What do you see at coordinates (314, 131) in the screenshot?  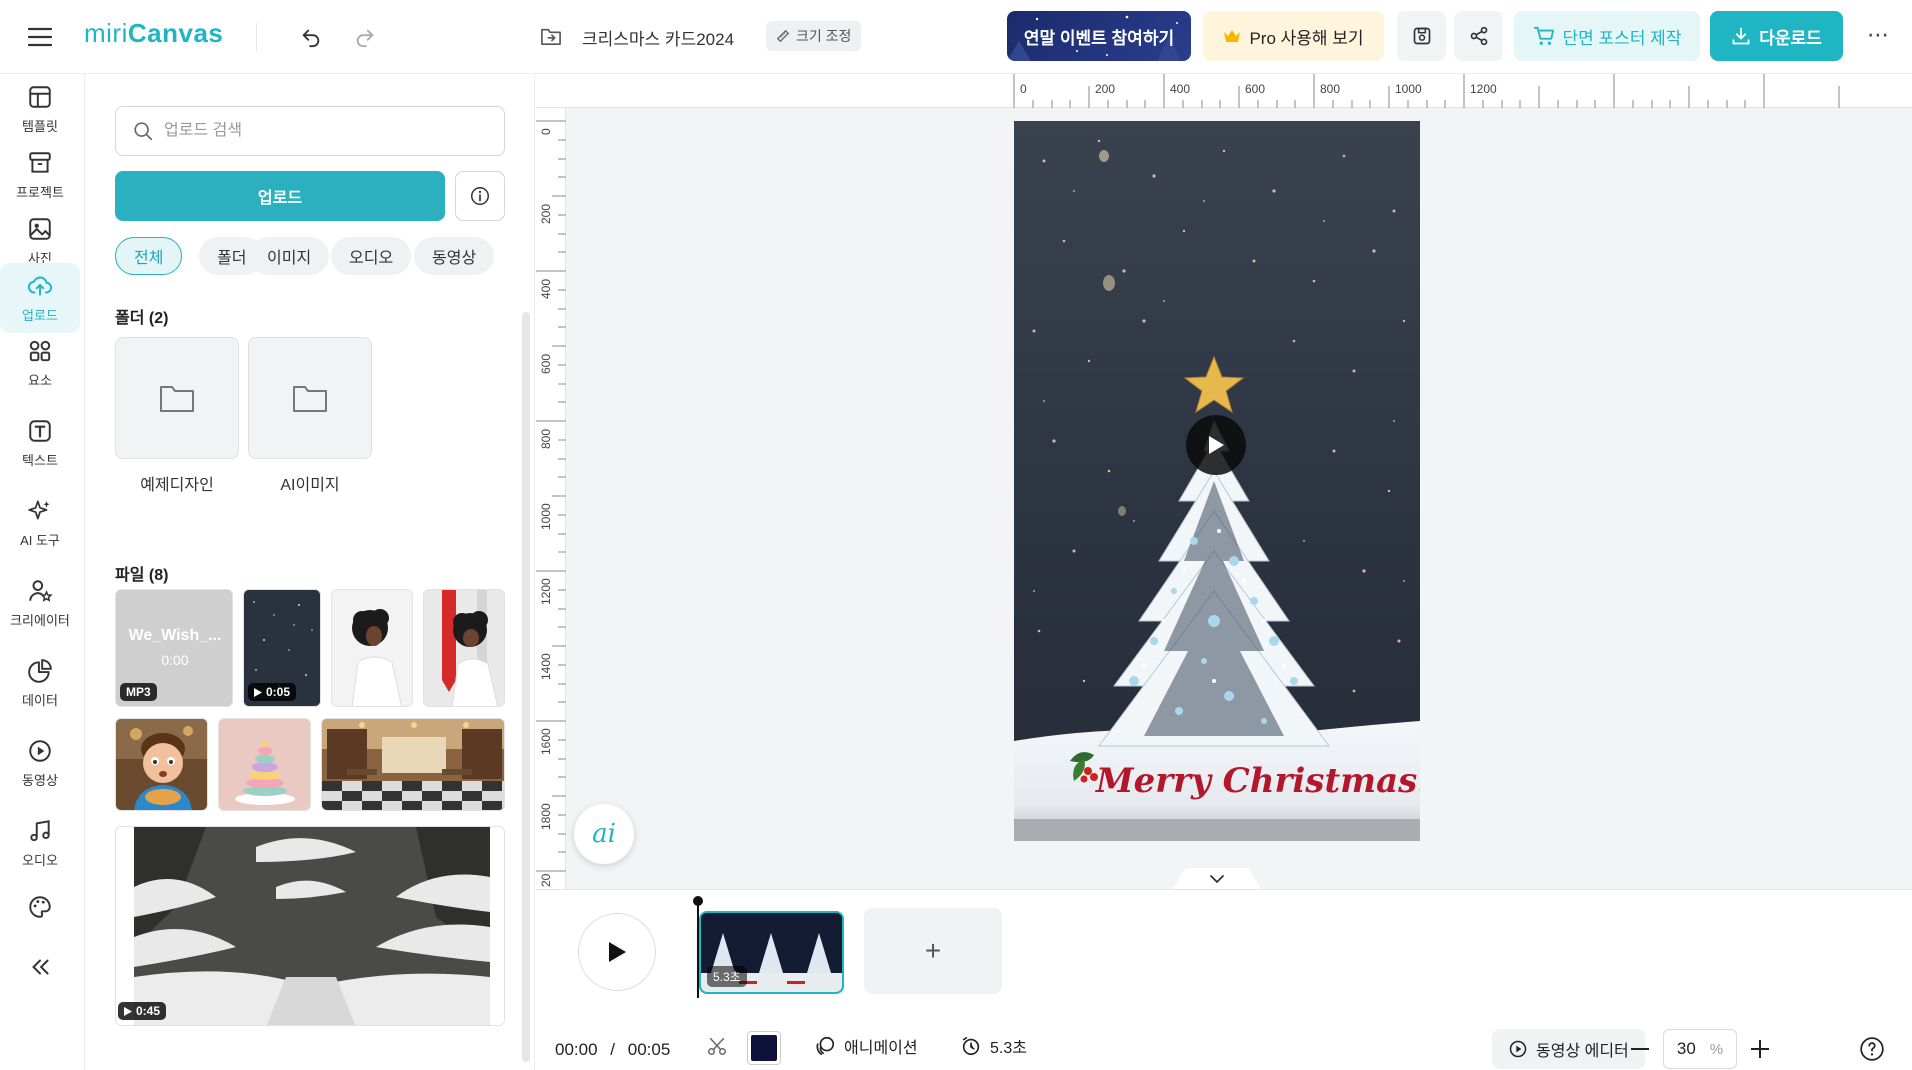 I see `search-input` at bounding box center [314, 131].